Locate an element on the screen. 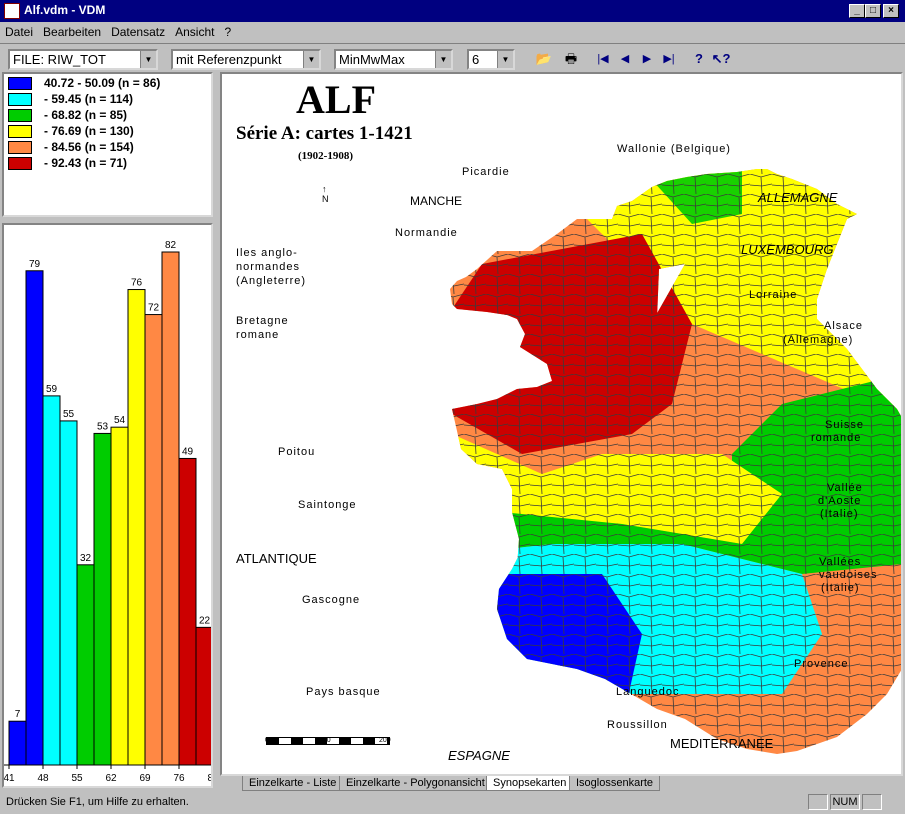 The image size is (905, 814). print-icon: 🖶 is located at coordinates (571, 59).